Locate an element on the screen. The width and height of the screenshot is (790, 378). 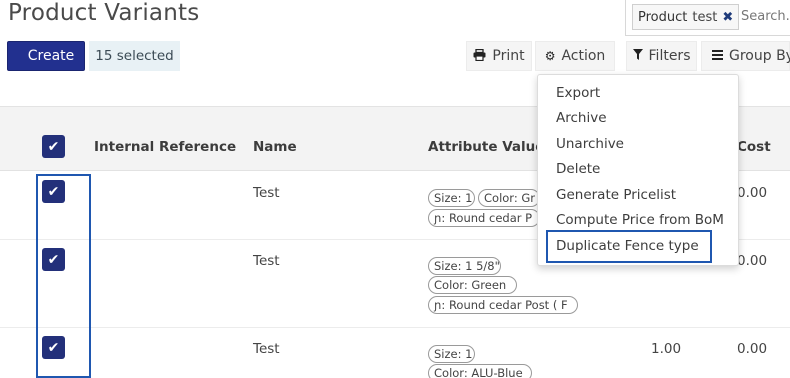
facet-label: Product is located at coordinates (663, 17).